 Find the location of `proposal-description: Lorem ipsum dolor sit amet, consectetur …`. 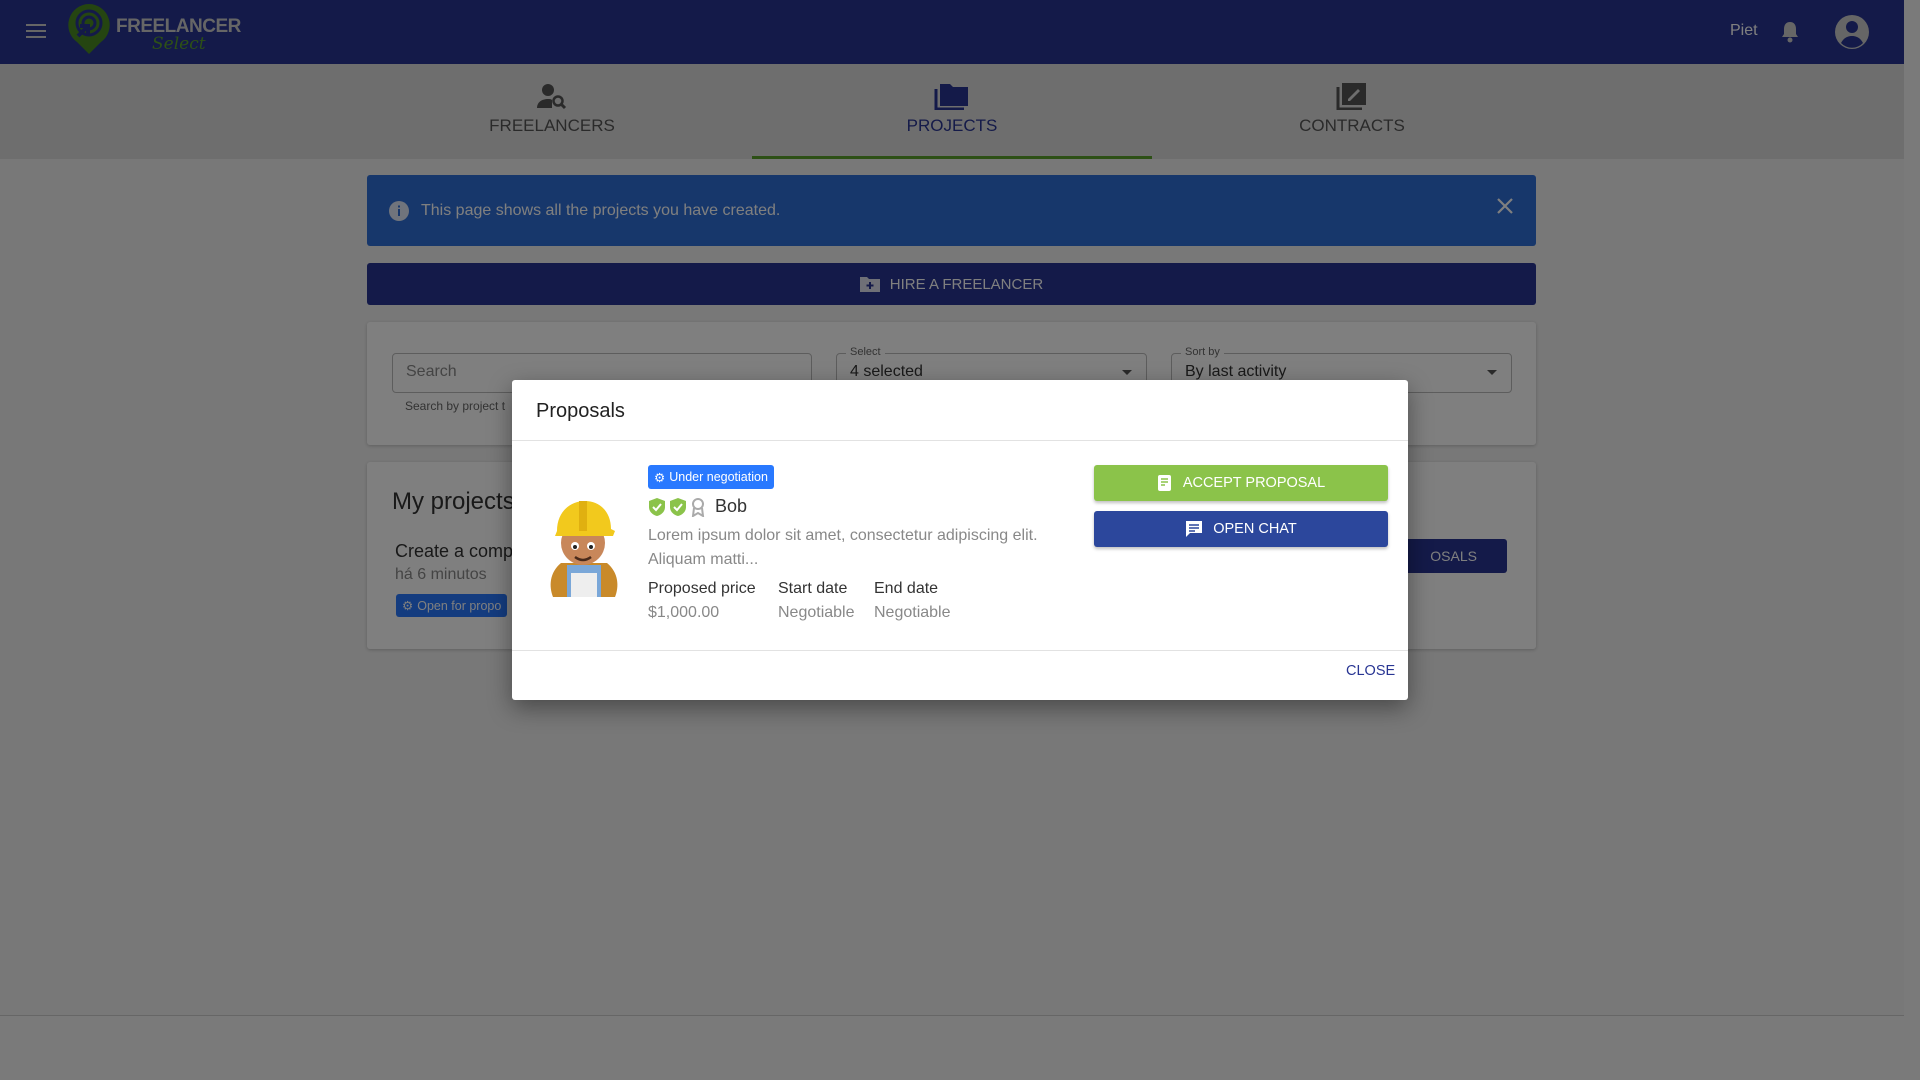

proposal-description: Lorem ipsum dolor sit amet, consectetur … is located at coordinates (843, 535).